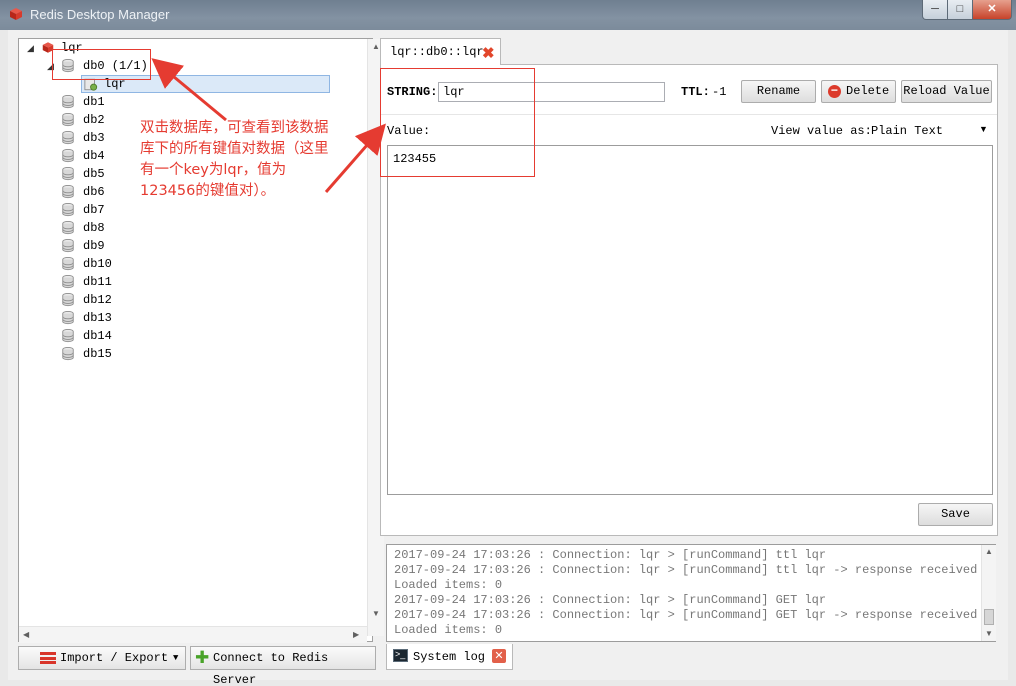  Describe the element at coordinates (189, 90) in the screenshot. I see `arrow-to-db0` at that location.